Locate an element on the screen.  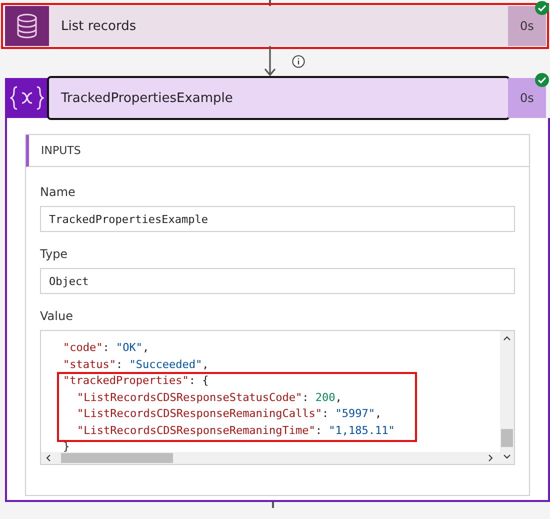
action-title: List records is located at coordinates (98, 26).